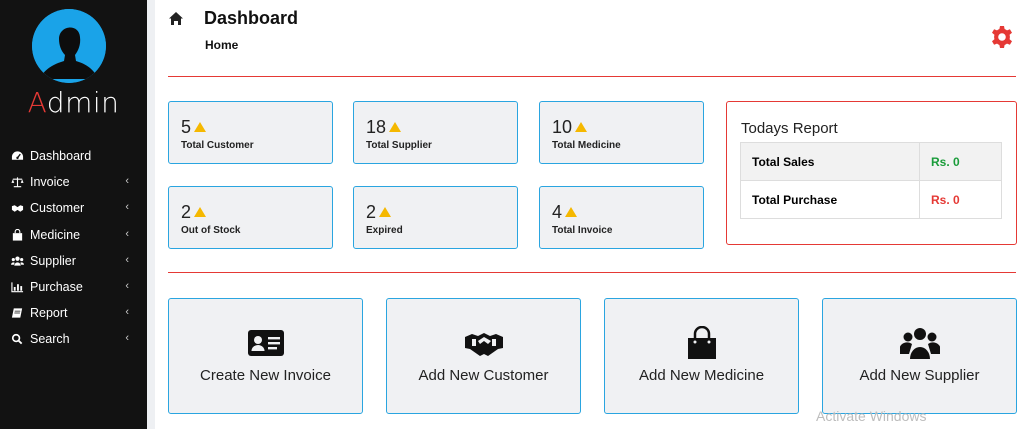  What do you see at coordinates (789, 128) in the screenshot?
I see `report-title: Todays Report` at bounding box center [789, 128].